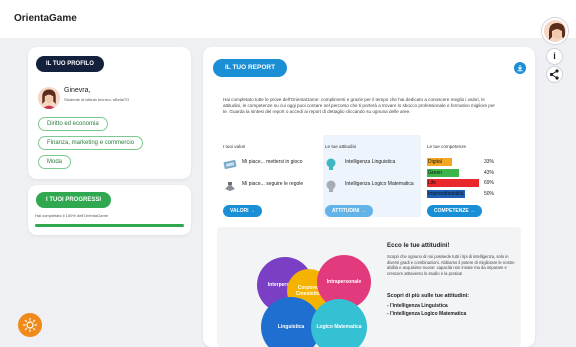  I want to click on info-icon: i, so click(554, 56).